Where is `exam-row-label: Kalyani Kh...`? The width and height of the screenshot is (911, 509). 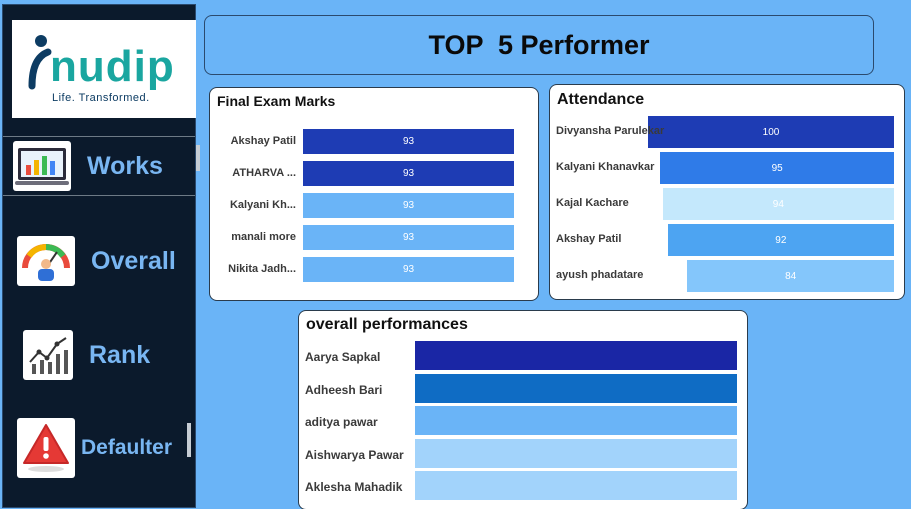 exam-row-label: Kalyani Kh... is located at coordinates (262, 205).